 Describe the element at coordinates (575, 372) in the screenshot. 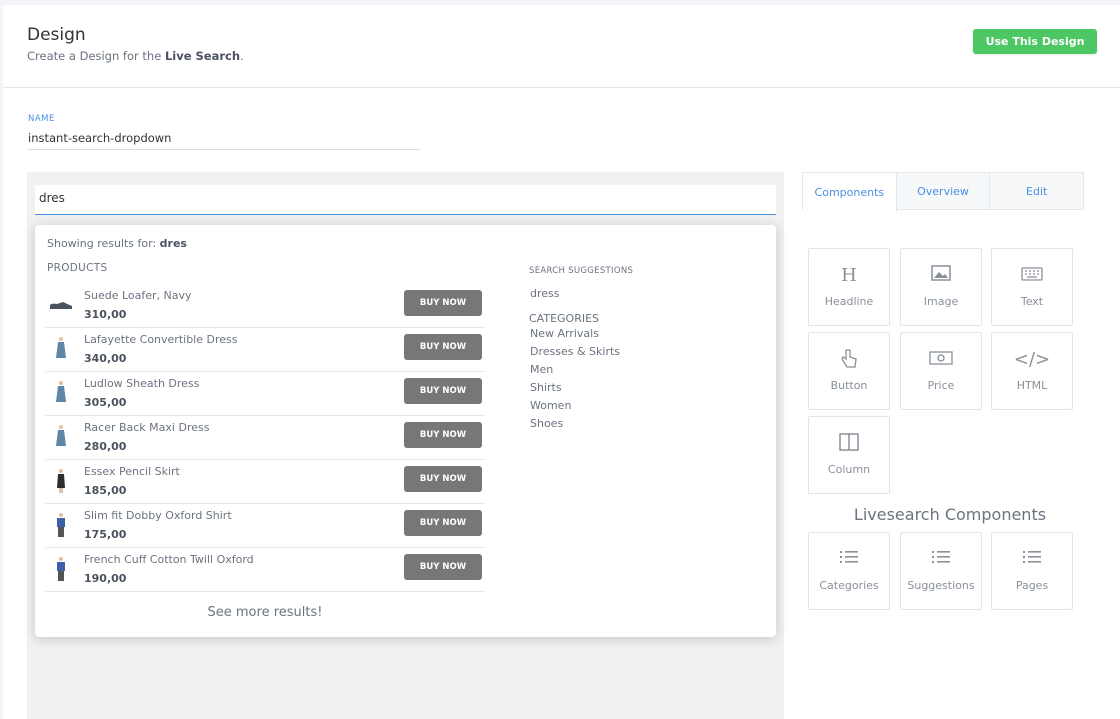

I see `category-item: Men` at that location.